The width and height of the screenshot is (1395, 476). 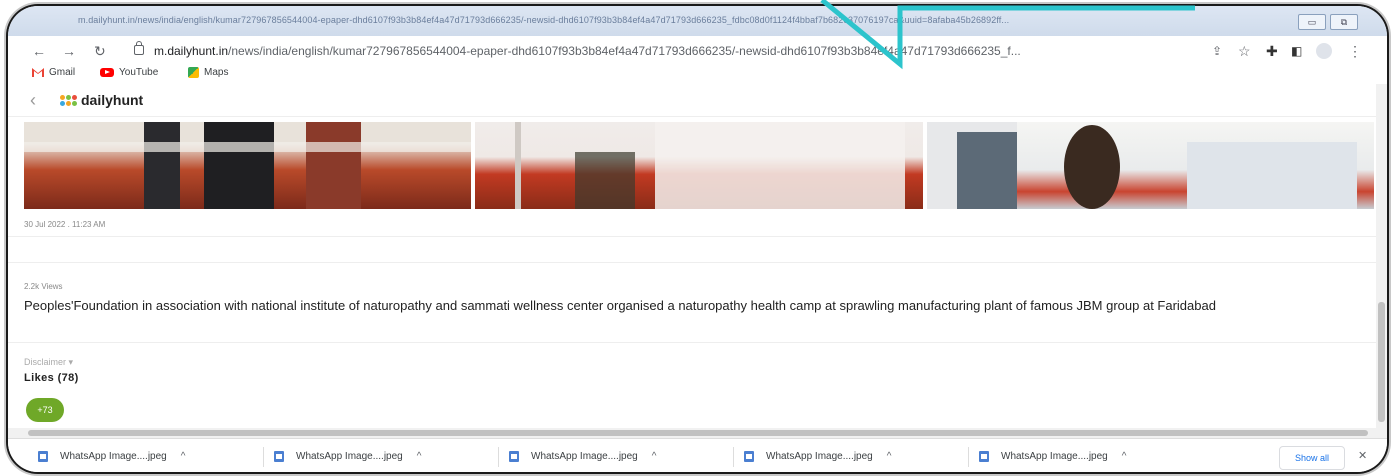 I want to click on likes-avatar-bubble: +73, so click(x=45, y=410).